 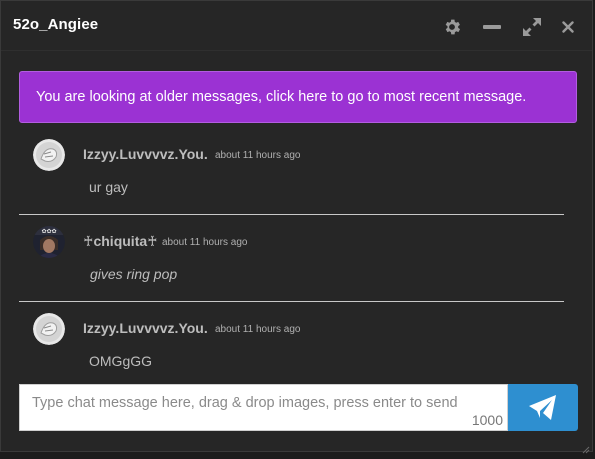 I want to click on resize-grip-icon, so click(x=586, y=447).